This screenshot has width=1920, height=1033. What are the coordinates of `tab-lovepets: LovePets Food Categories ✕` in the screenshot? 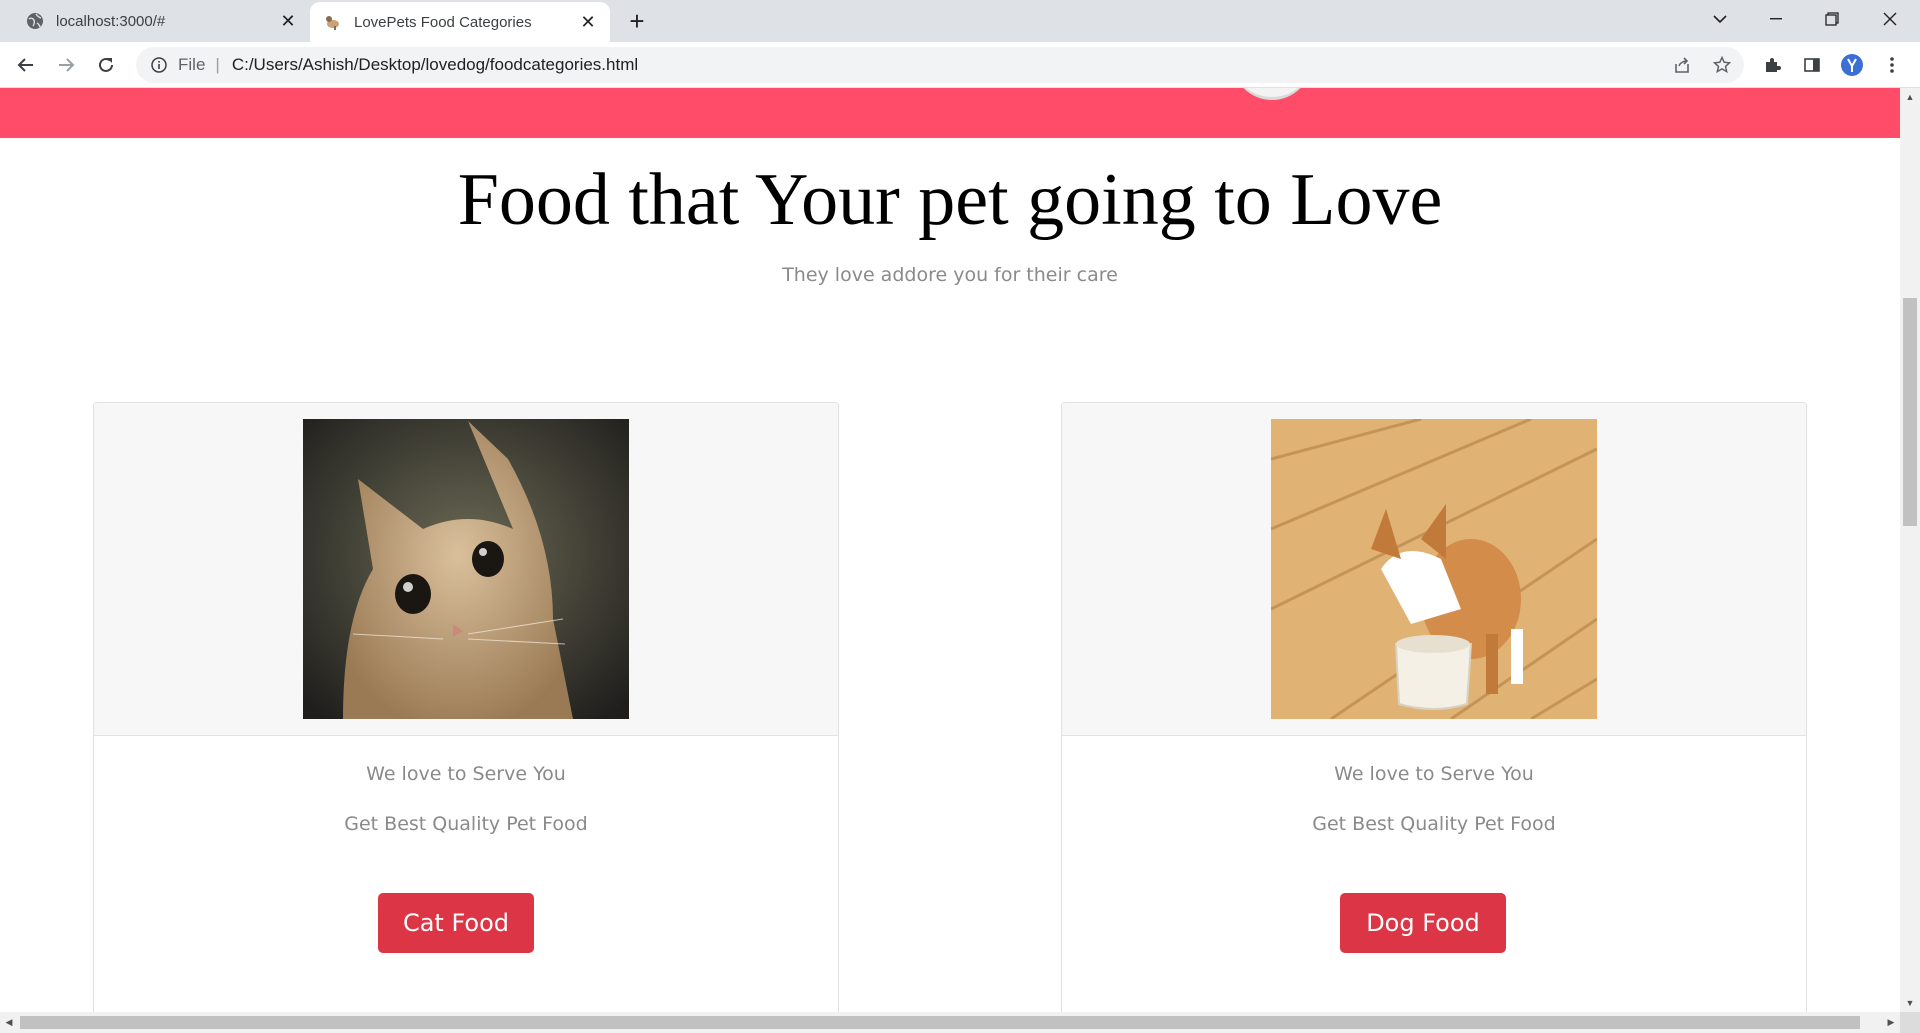 It's located at (460, 22).